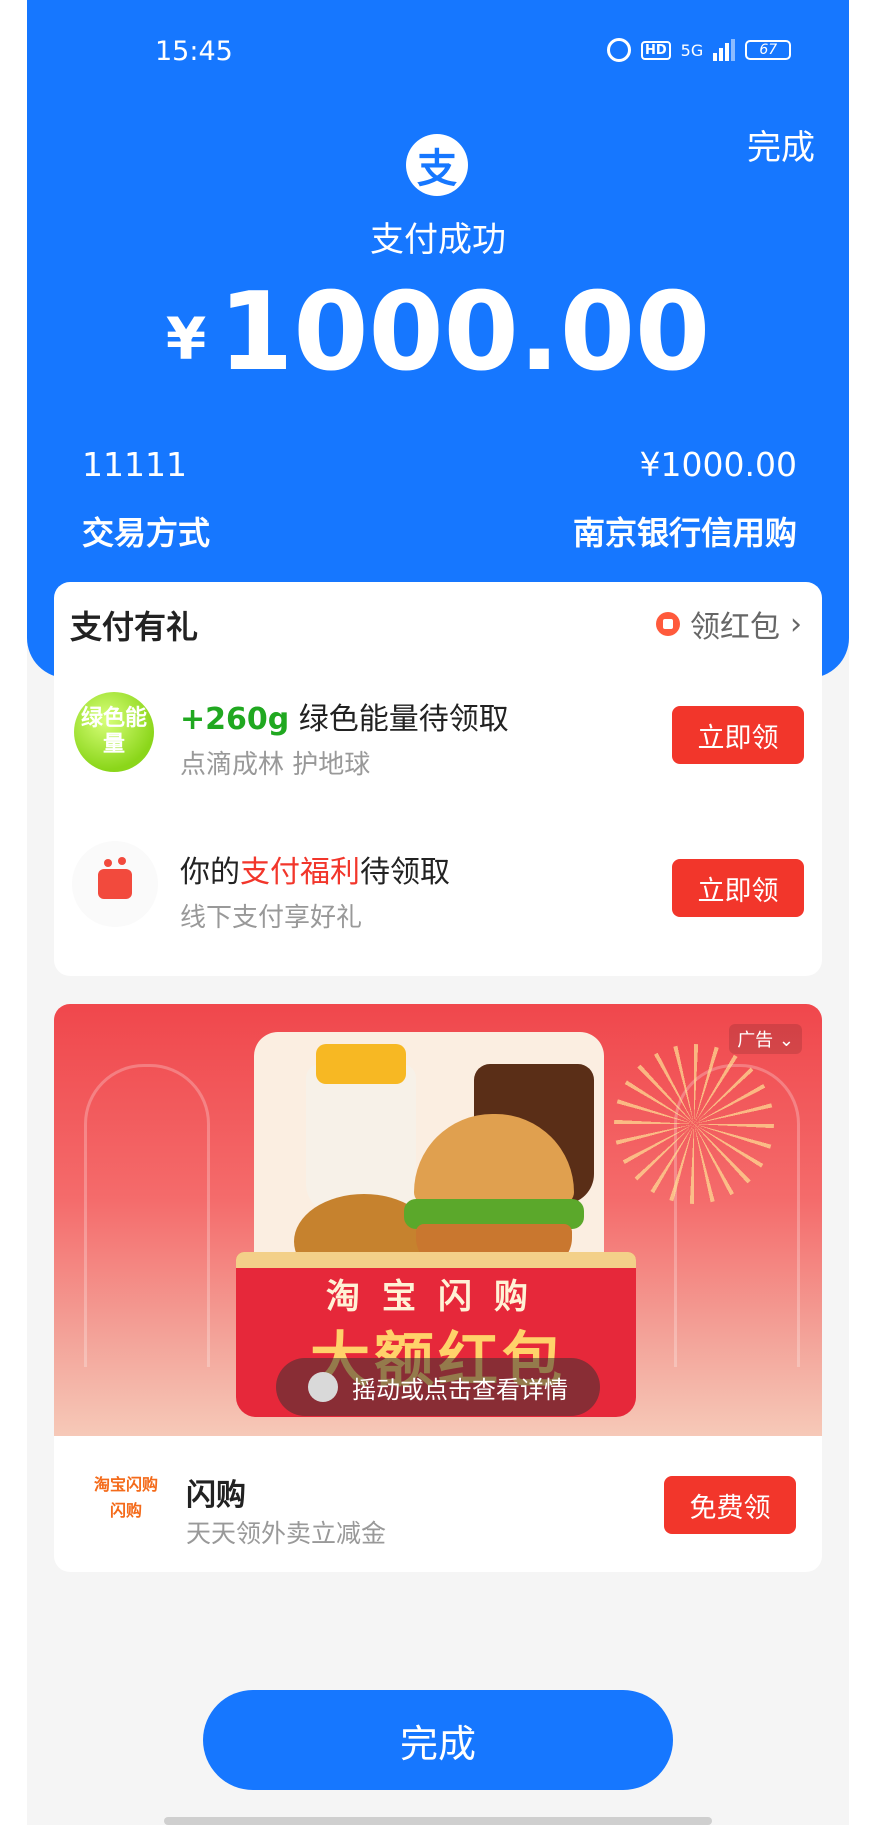 This screenshot has width=876, height=1825. I want to click on ad-tag-dropdown: 广告 ⌄, so click(765, 1039).